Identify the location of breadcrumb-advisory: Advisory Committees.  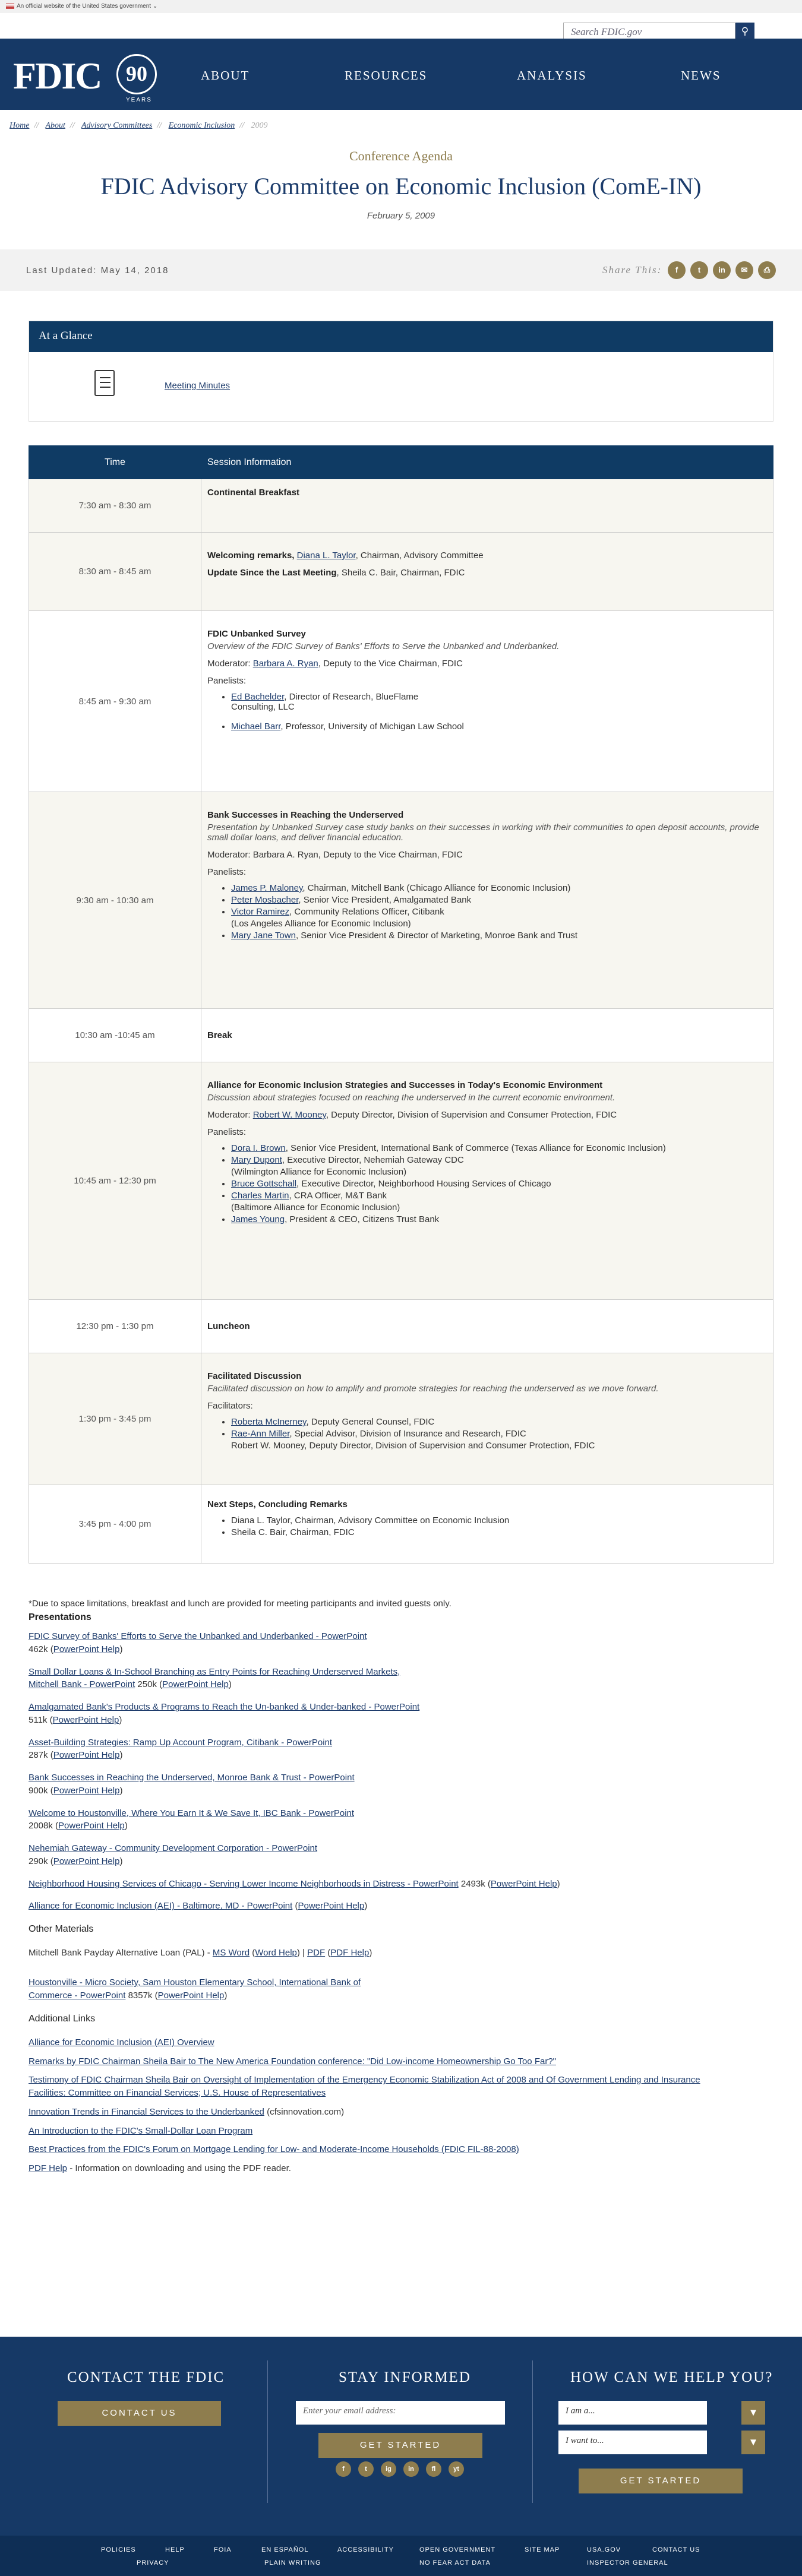
(116, 125).